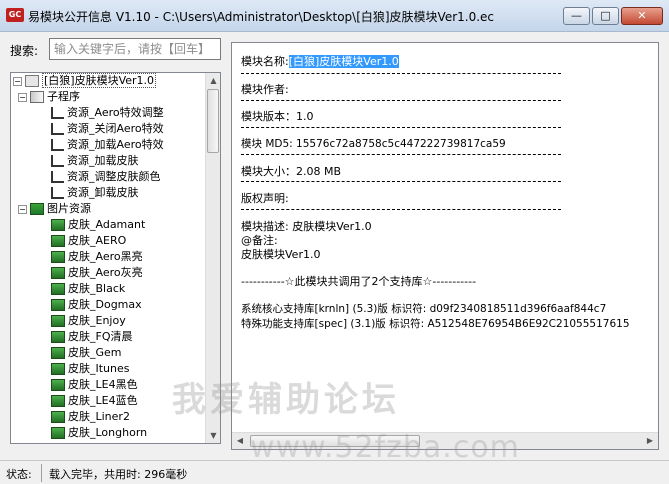 The height and width of the screenshot is (484, 669). Describe the element at coordinates (118, 474) in the screenshot. I see `status-text: 载入完毕，共用时: 296毫秒` at that location.